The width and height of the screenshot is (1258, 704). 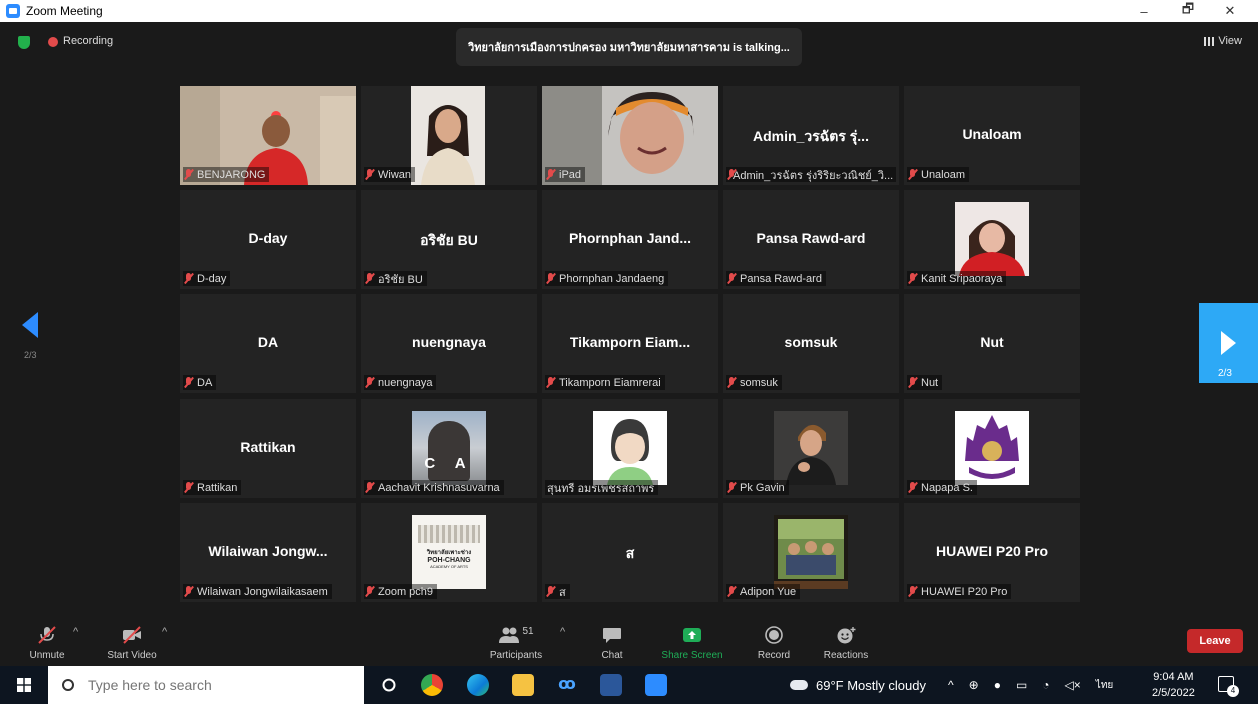 I want to click on chat-button: Chat, so click(x=612, y=641).